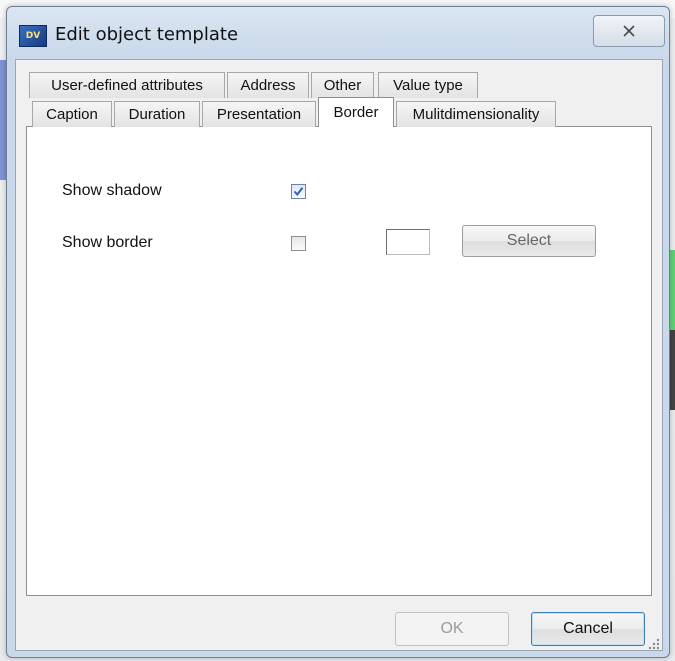 This screenshot has height=661, width=675. I want to click on tab-multidimensionality: Mulitdimensionality, so click(476, 114).